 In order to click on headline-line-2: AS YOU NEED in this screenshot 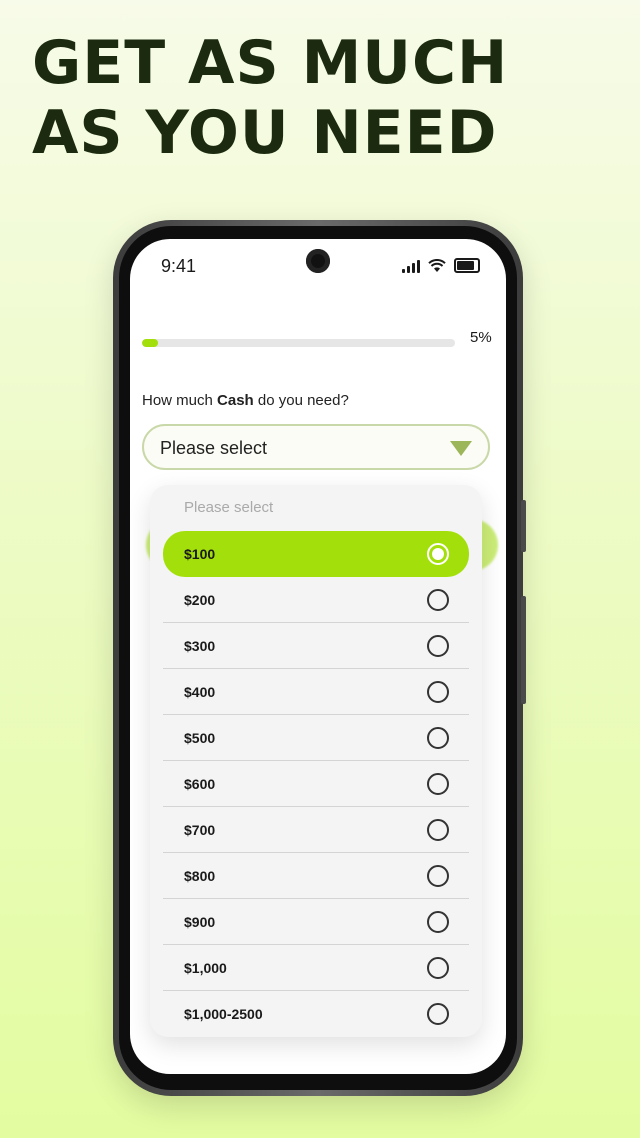, I will do `click(265, 133)`.